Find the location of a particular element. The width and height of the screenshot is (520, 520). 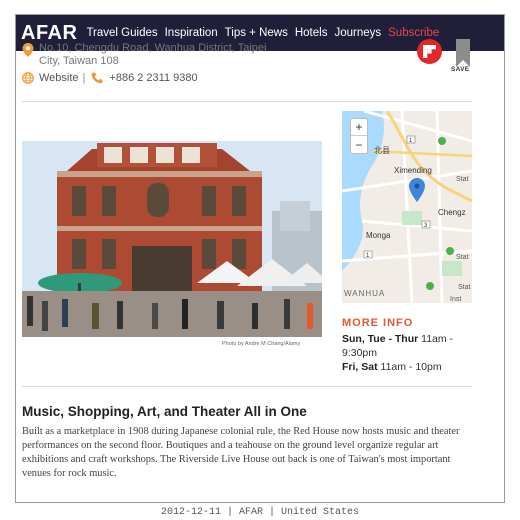

zoom-out-button: − is located at coordinates (359, 144).